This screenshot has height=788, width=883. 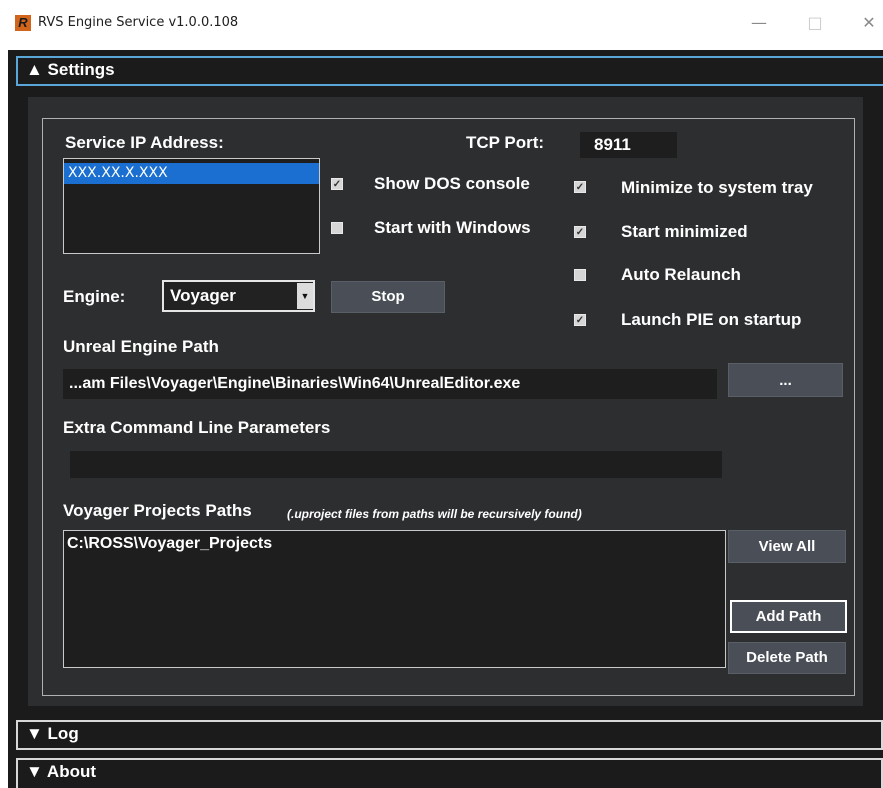 I want to click on view-all-button: View All, so click(x=787, y=546).